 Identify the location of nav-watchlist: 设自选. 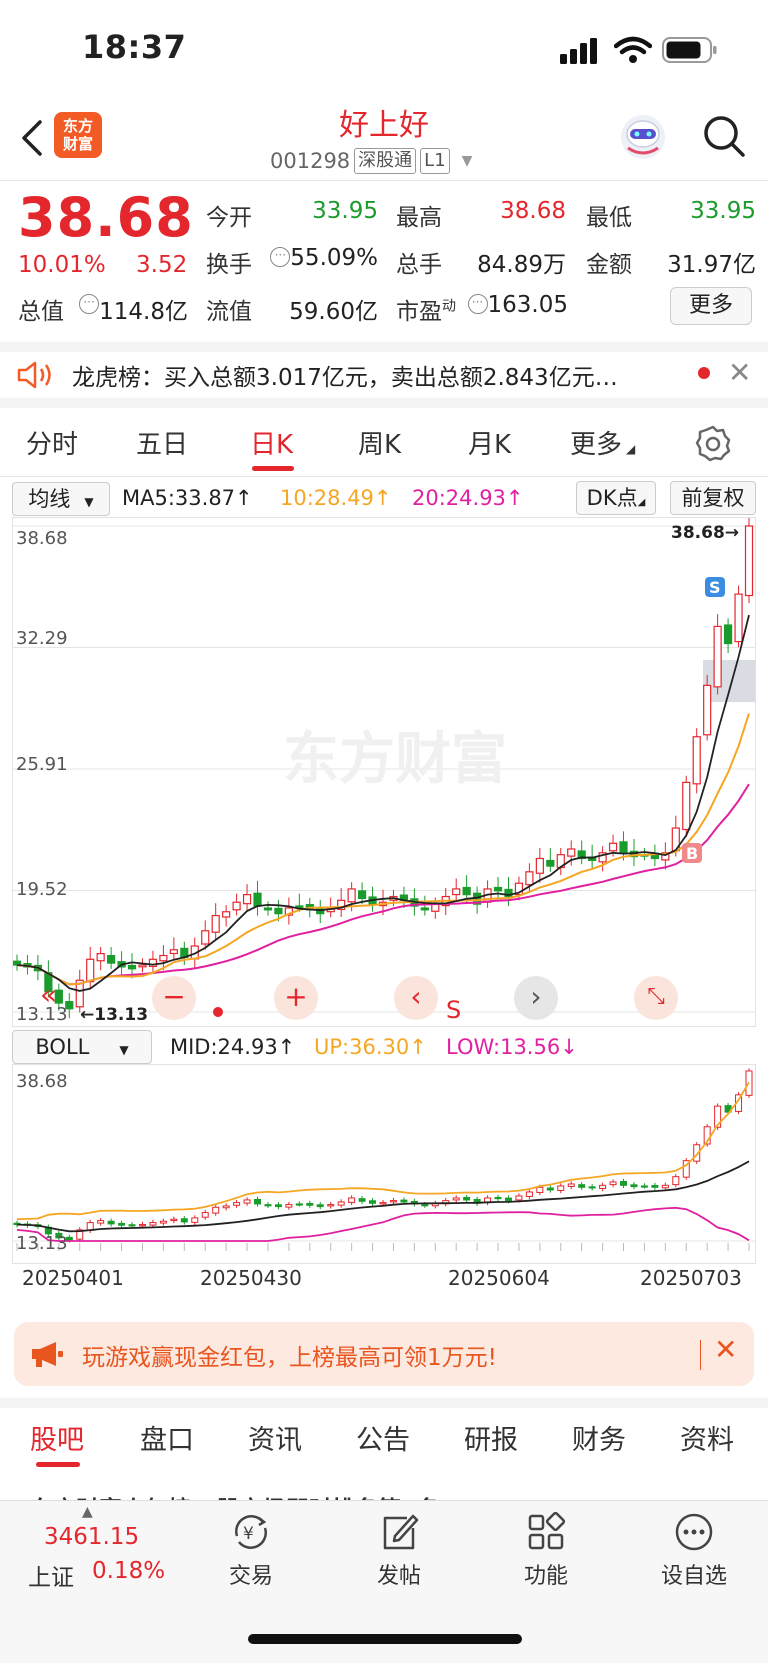
(694, 1574).